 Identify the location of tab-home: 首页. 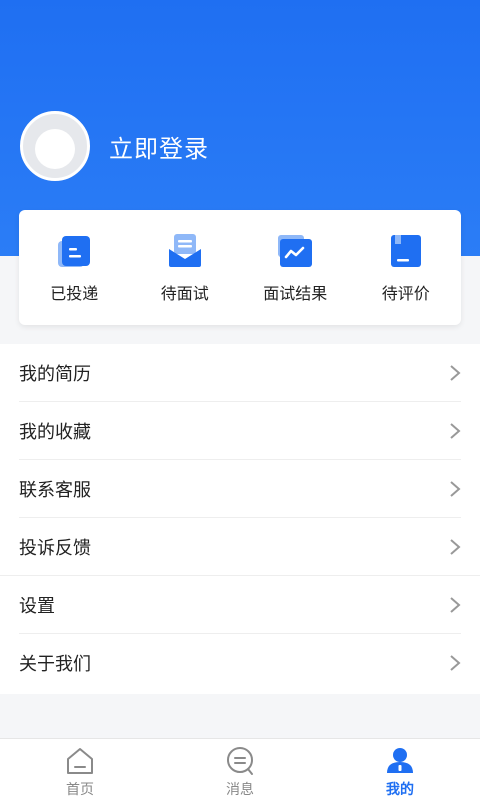
(80, 769).